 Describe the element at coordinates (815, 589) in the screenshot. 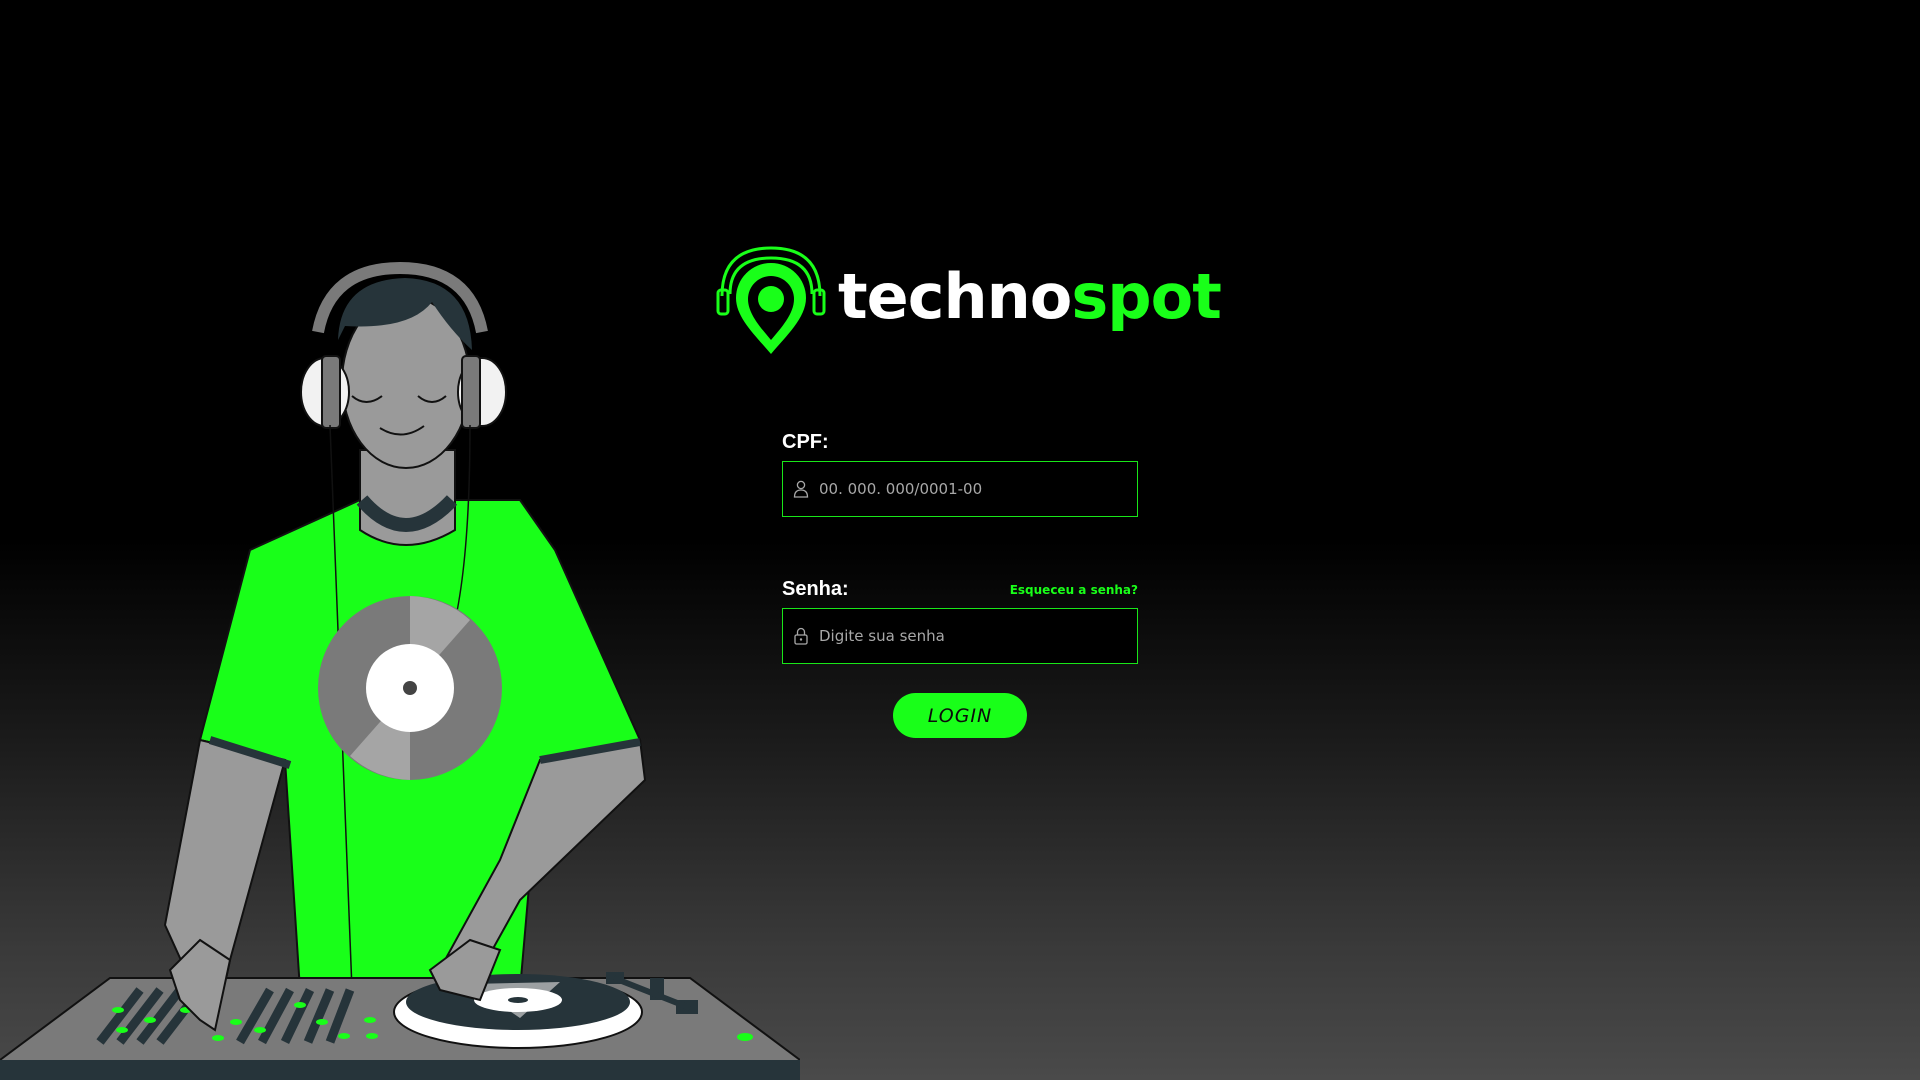

I see `password-label: Senha:` at that location.